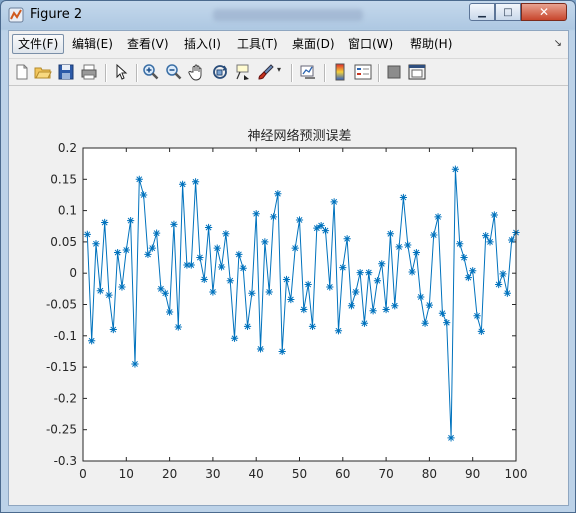  I want to click on maximize-button: □, so click(508, 12).